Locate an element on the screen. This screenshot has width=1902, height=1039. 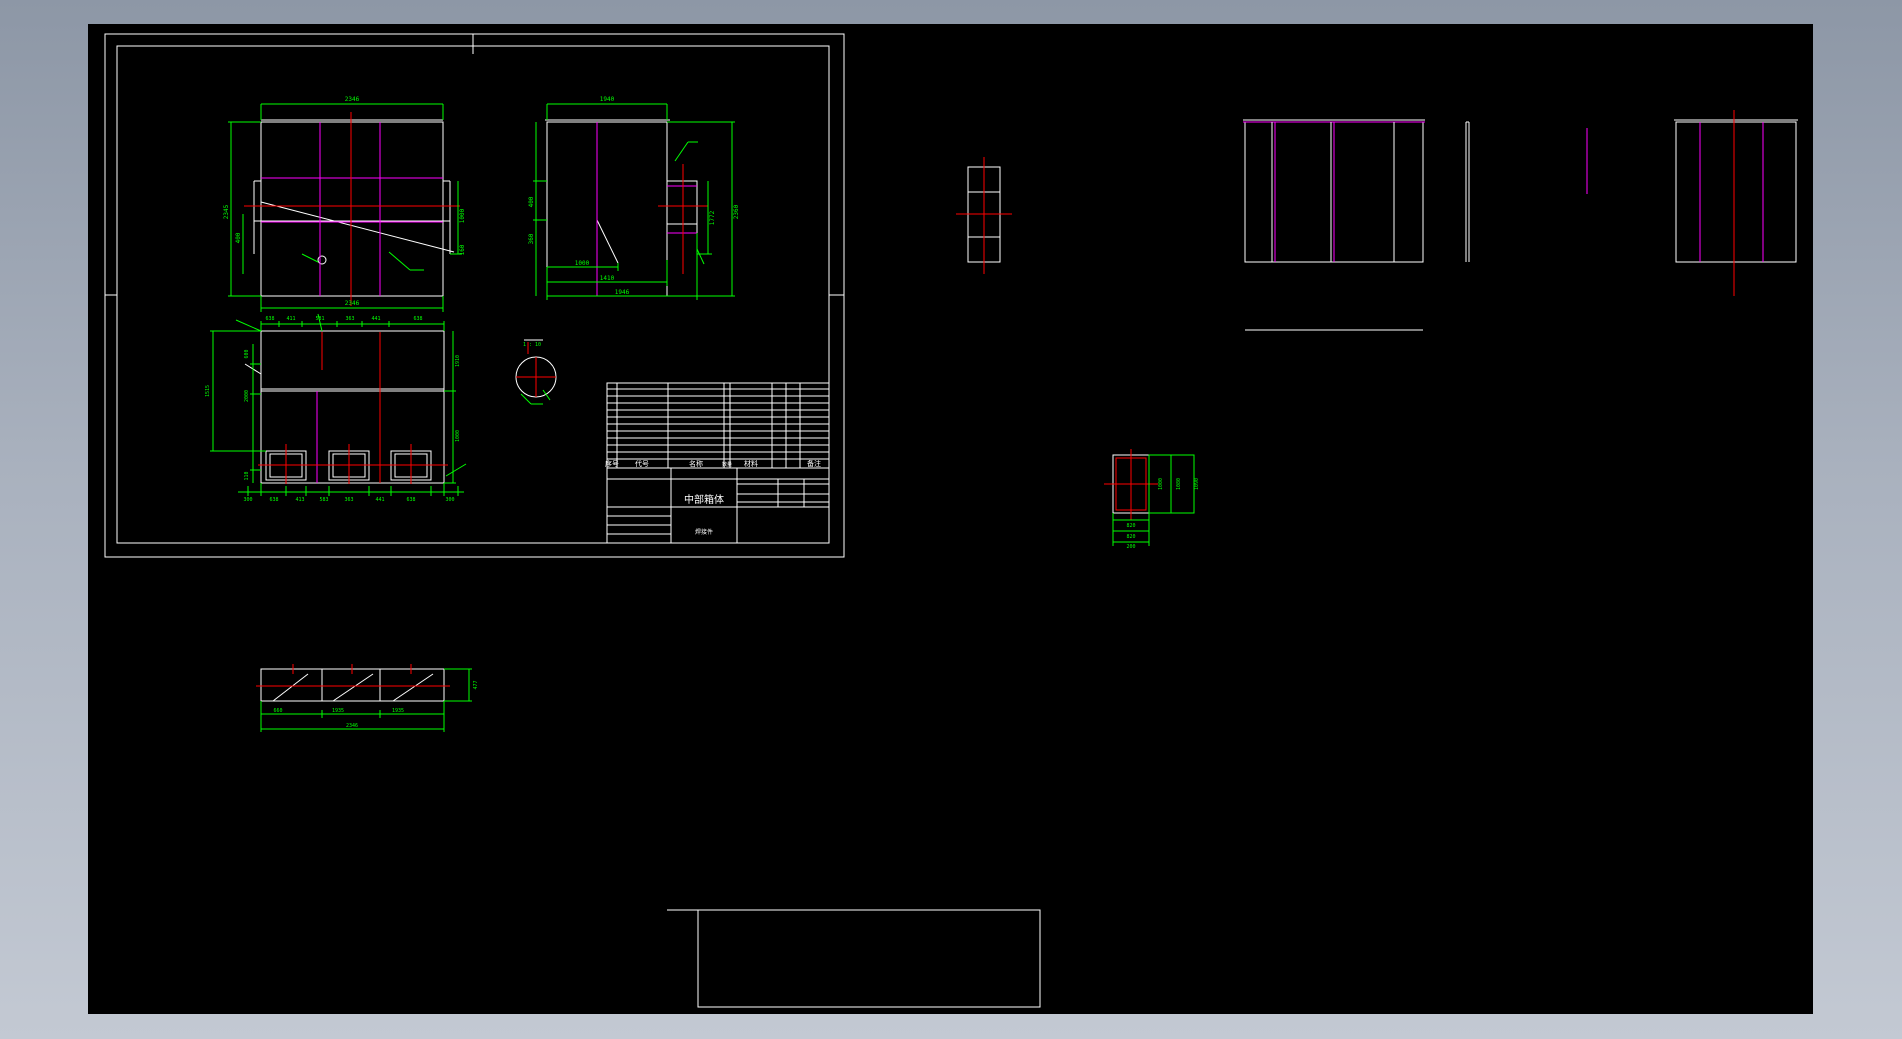
detail-scale-label: 1 : 10 is located at coordinates (532, 345).